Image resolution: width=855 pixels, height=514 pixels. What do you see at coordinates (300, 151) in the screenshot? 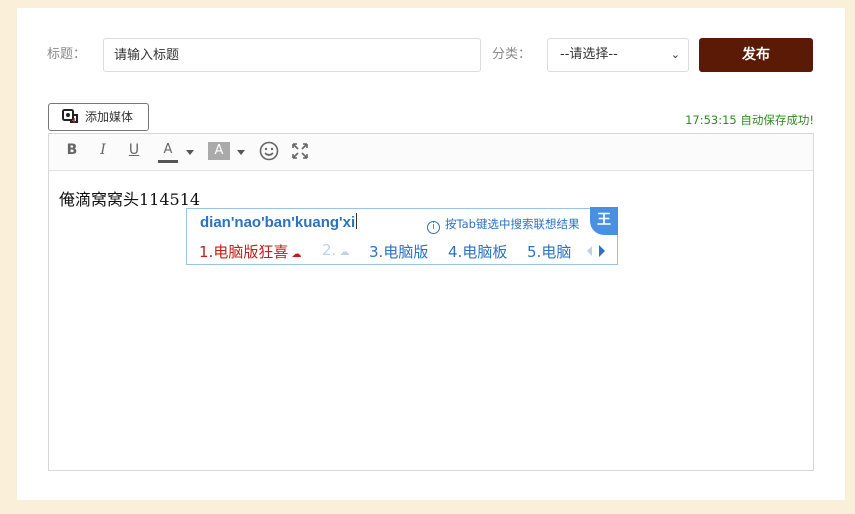
I see `fullscreen-icon` at bounding box center [300, 151].